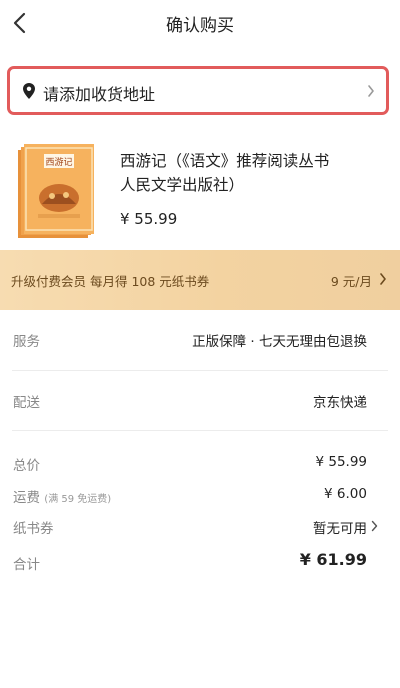 This screenshot has height=688, width=400. I want to click on top-bar: 确认购买, so click(200, 23).